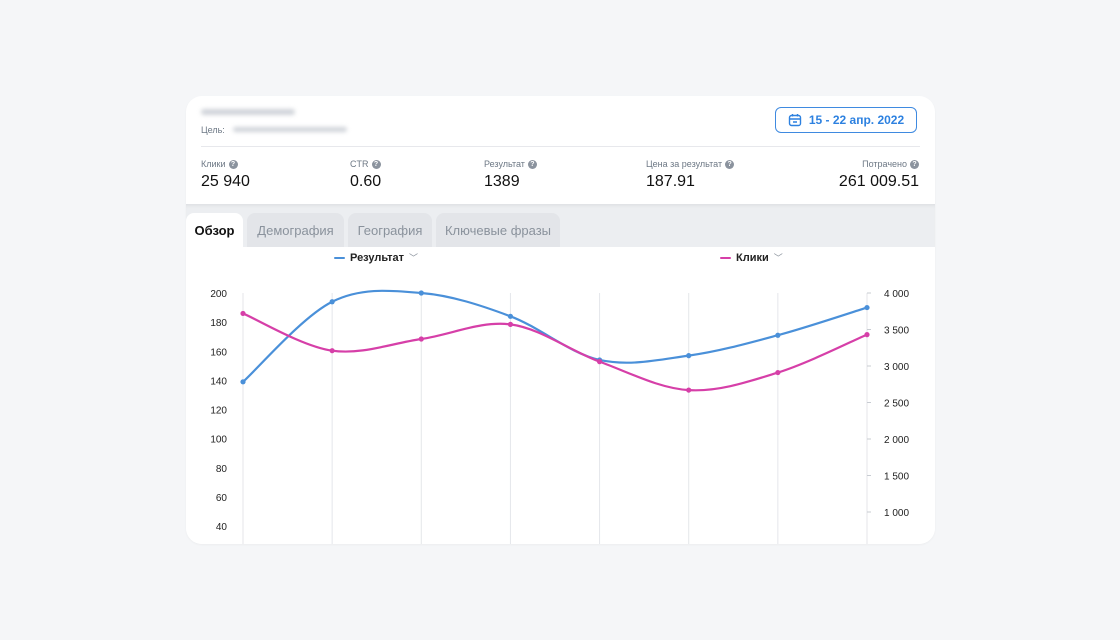  I want to click on stat-value: 1389, so click(502, 181).